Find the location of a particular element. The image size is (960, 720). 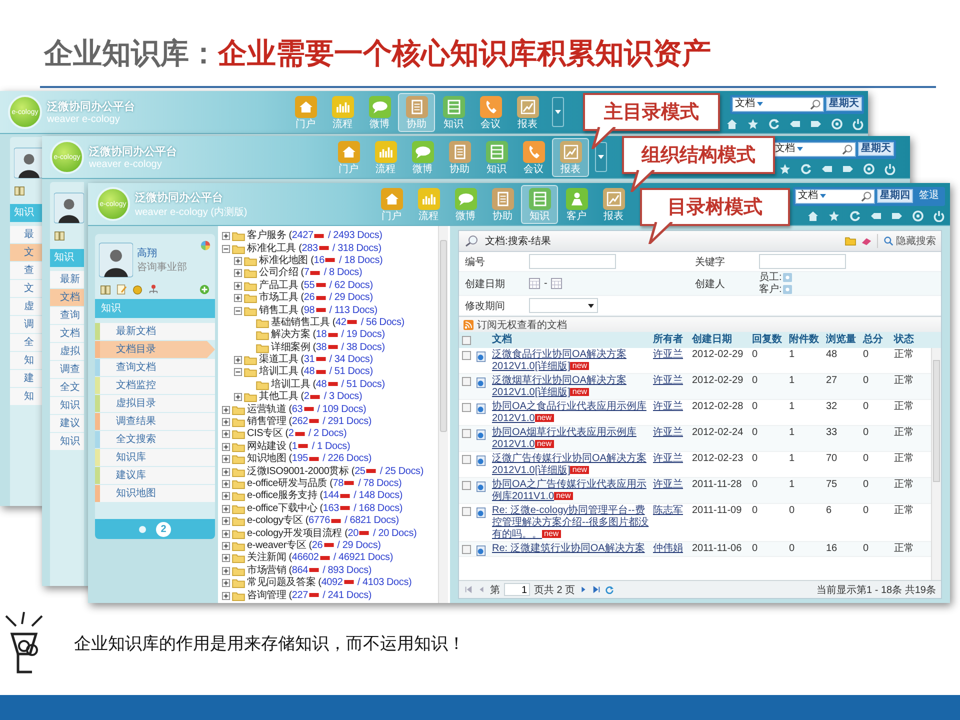

tree-item: 知识地图 (195 / 226 Docs) is located at coordinates (309, 459).